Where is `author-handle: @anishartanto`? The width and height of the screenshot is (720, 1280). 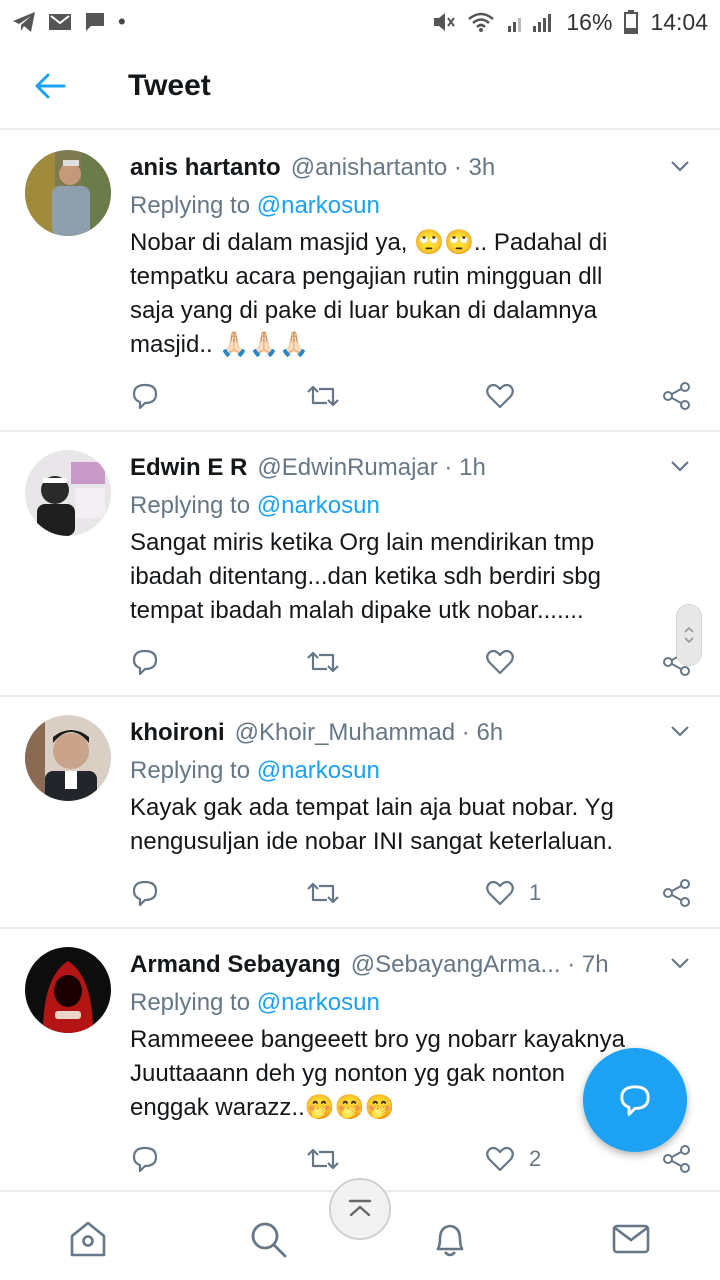
author-handle: @anishartanto is located at coordinates (369, 168).